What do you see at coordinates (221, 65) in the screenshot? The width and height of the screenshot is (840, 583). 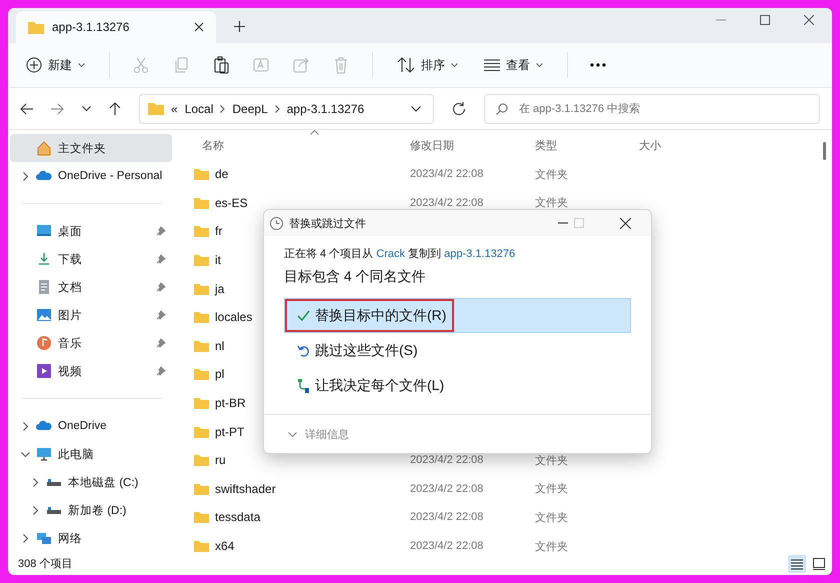 I see `clipboard-icon` at bounding box center [221, 65].